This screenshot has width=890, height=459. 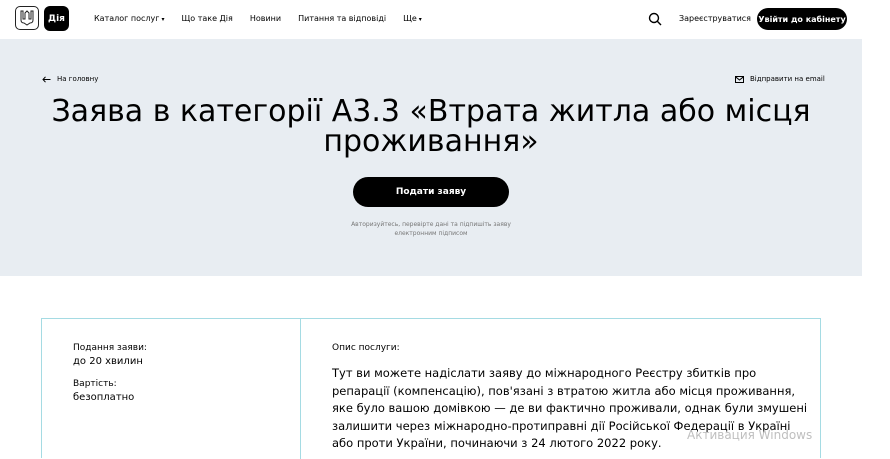 I want to click on login-button: Увійти до кабінету, so click(x=802, y=19).